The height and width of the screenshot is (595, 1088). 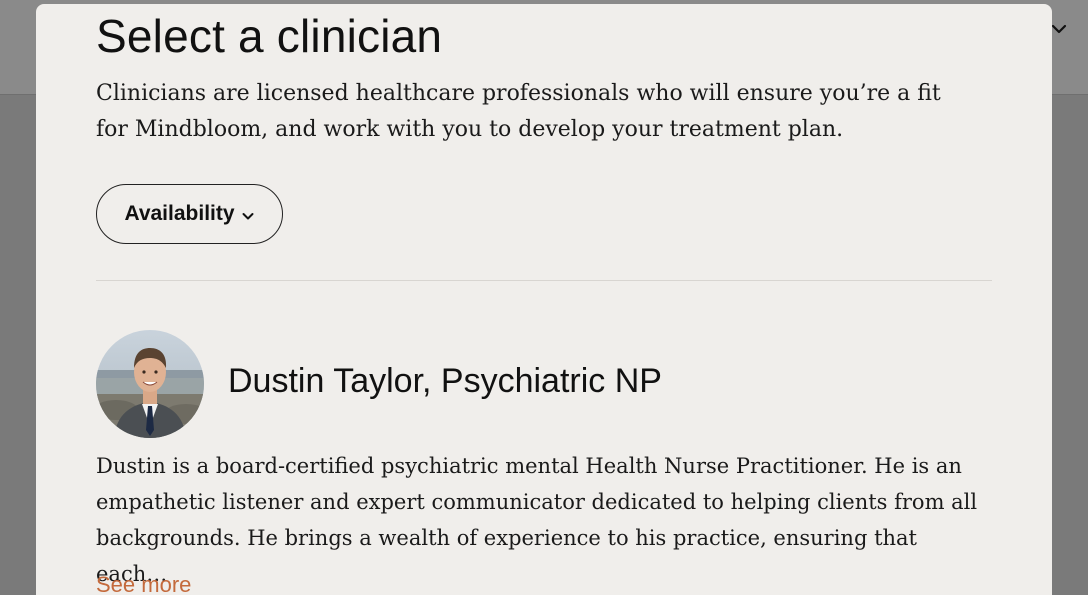 What do you see at coordinates (143, 582) in the screenshot?
I see `see-more-link: See more` at bounding box center [143, 582].